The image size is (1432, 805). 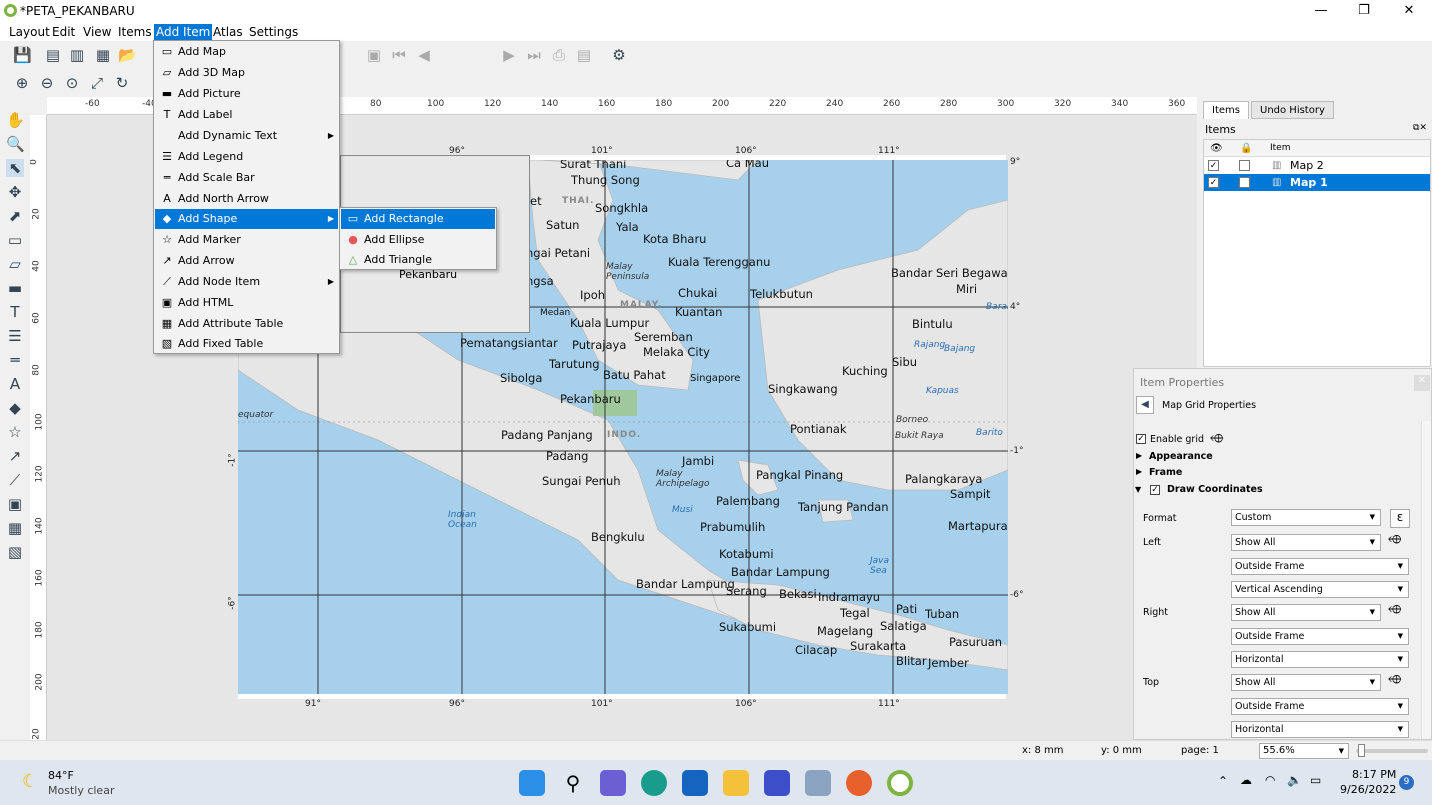 I want to click on menu-item-add-shape: ◆ Add Shape ▶, so click(x=246, y=219).